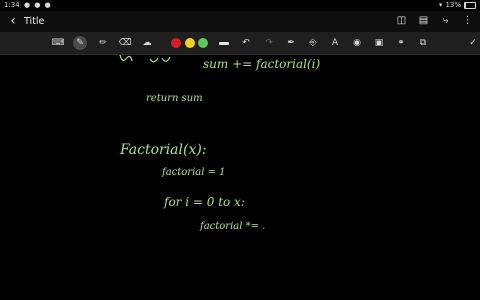  I want to click on battery-percentage: 13%, so click(453, 5).